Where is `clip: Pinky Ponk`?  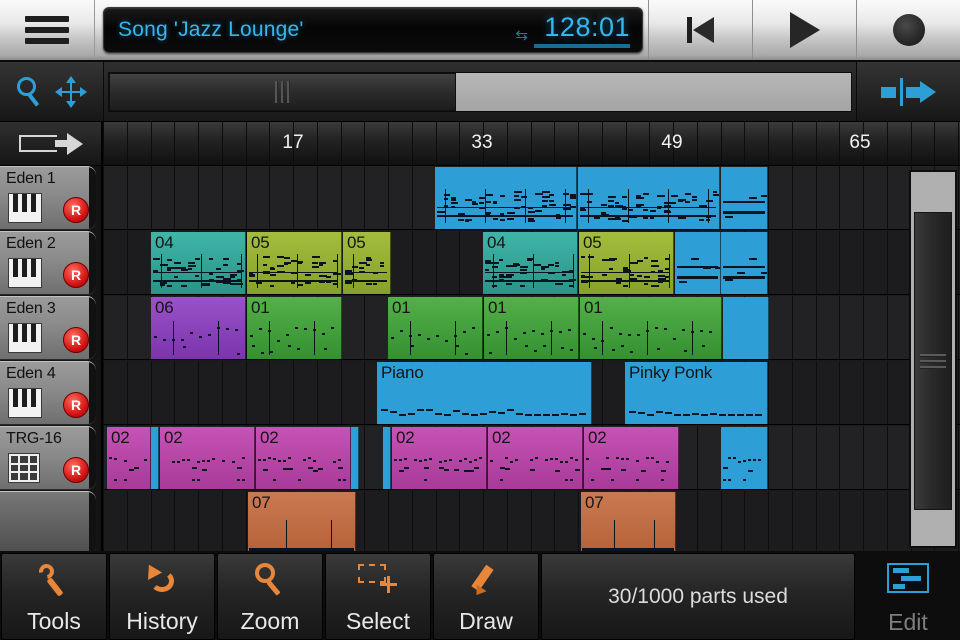 clip: Pinky Ponk is located at coordinates (696, 393).